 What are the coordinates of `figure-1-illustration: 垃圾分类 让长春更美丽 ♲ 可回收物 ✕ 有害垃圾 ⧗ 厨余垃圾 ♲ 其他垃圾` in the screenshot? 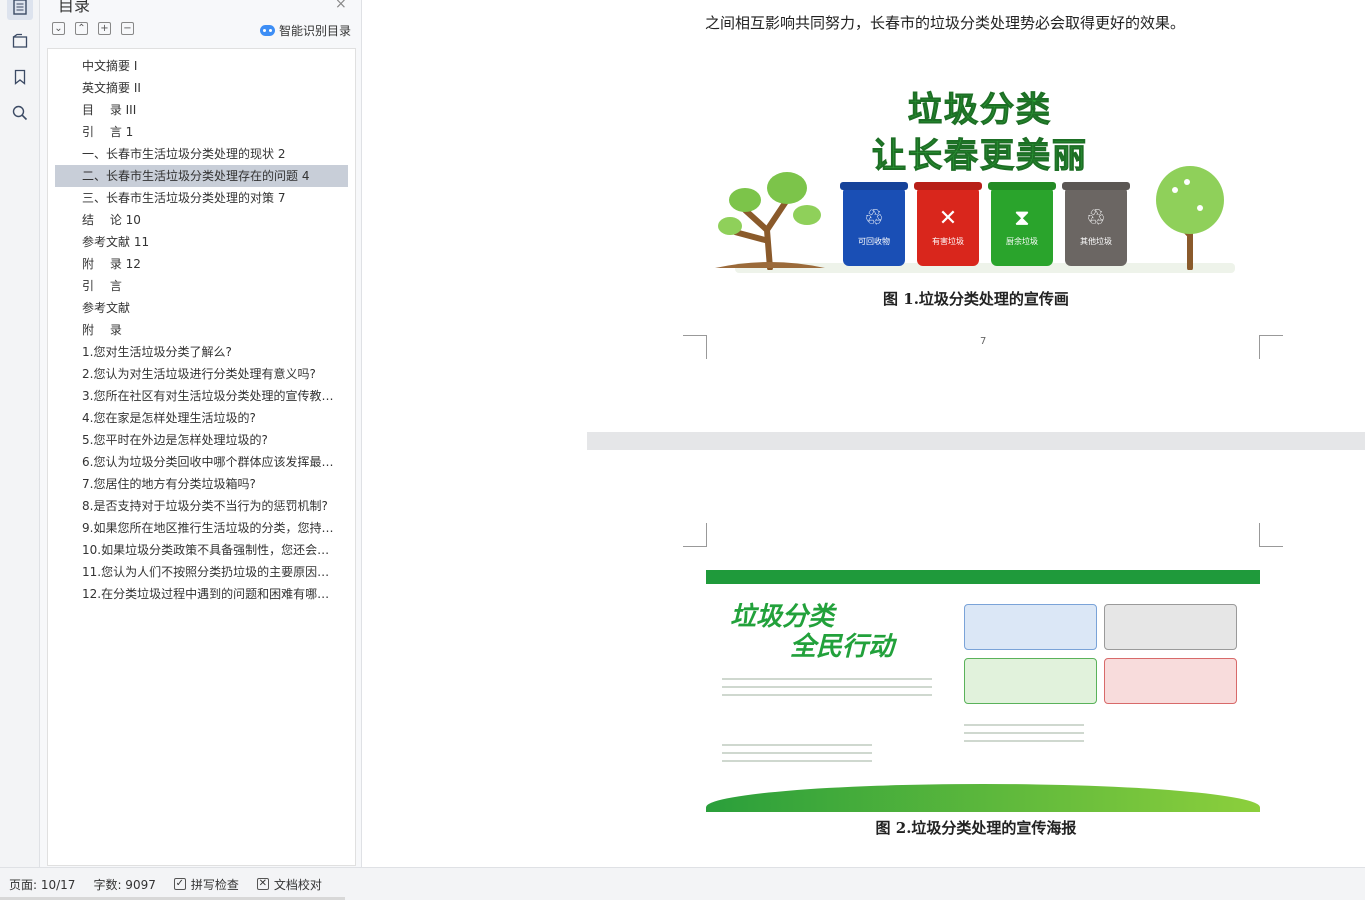 It's located at (980, 180).